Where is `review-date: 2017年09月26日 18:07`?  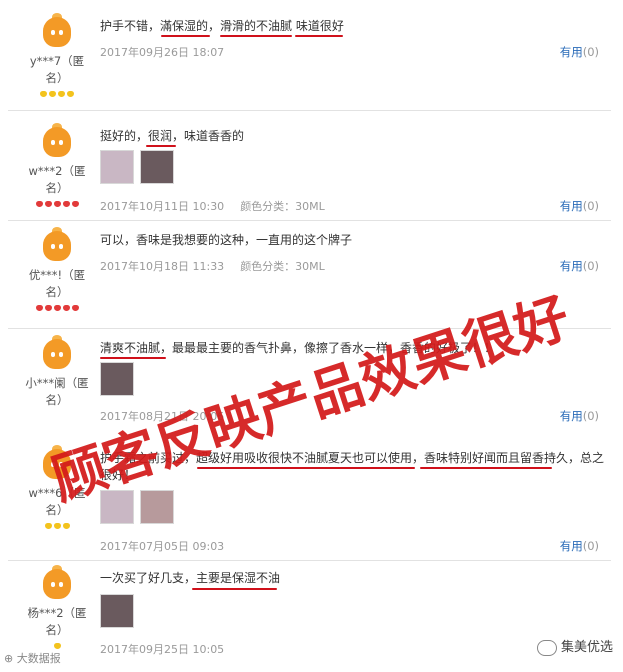 review-date: 2017年09月26日 18:07 is located at coordinates (162, 52).